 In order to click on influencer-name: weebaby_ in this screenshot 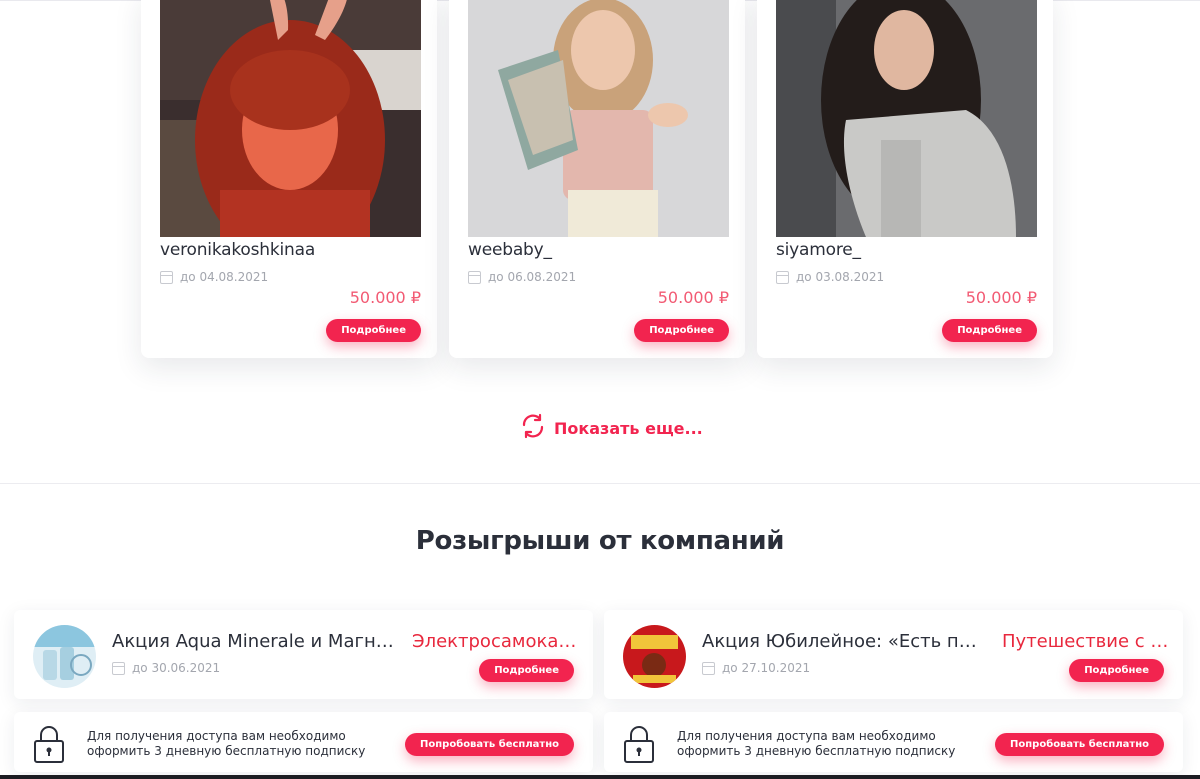, I will do `click(510, 250)`.